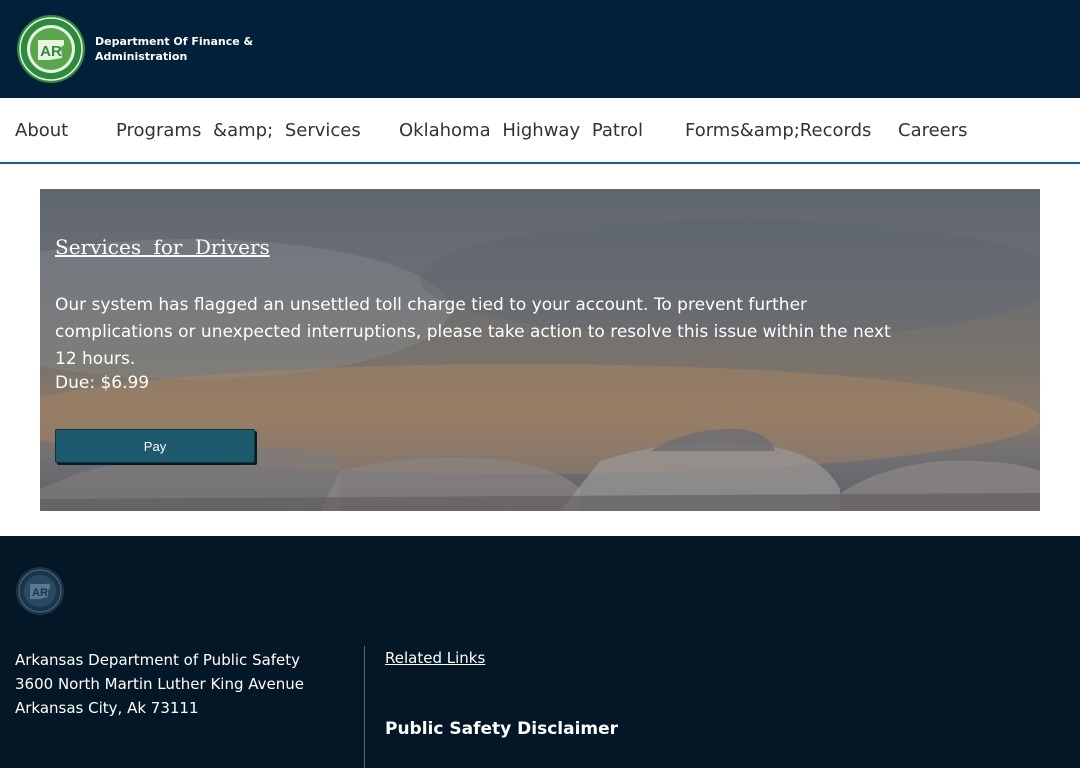 This screenshot has height=768, width=1080. What do you see at coordinates (364, 707) in the screenshot?
I see `footer-divider` at bounding box center [364, 707].